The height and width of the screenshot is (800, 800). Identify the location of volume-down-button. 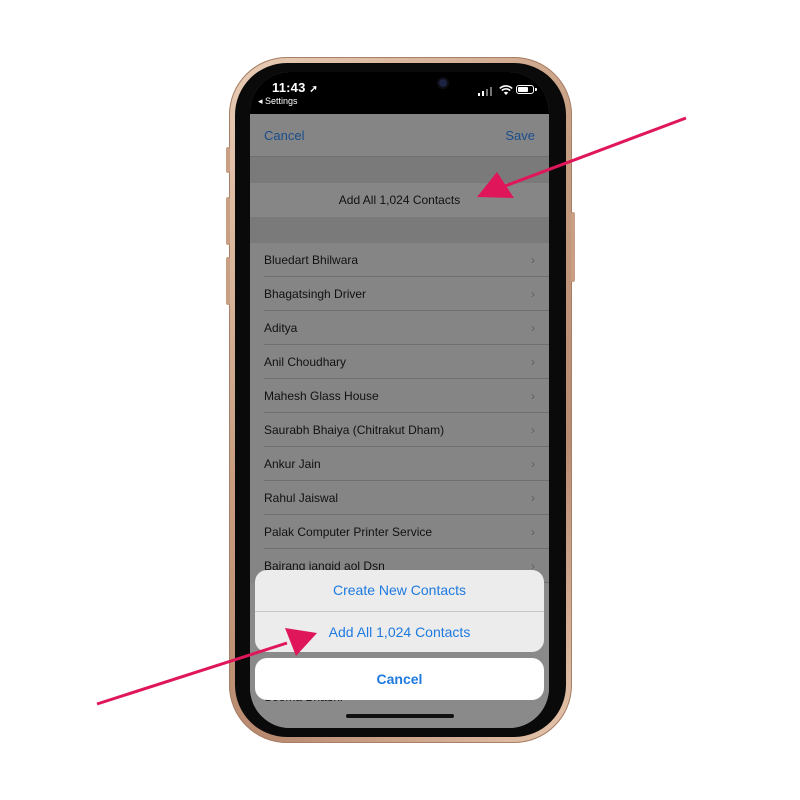
(228, 281).